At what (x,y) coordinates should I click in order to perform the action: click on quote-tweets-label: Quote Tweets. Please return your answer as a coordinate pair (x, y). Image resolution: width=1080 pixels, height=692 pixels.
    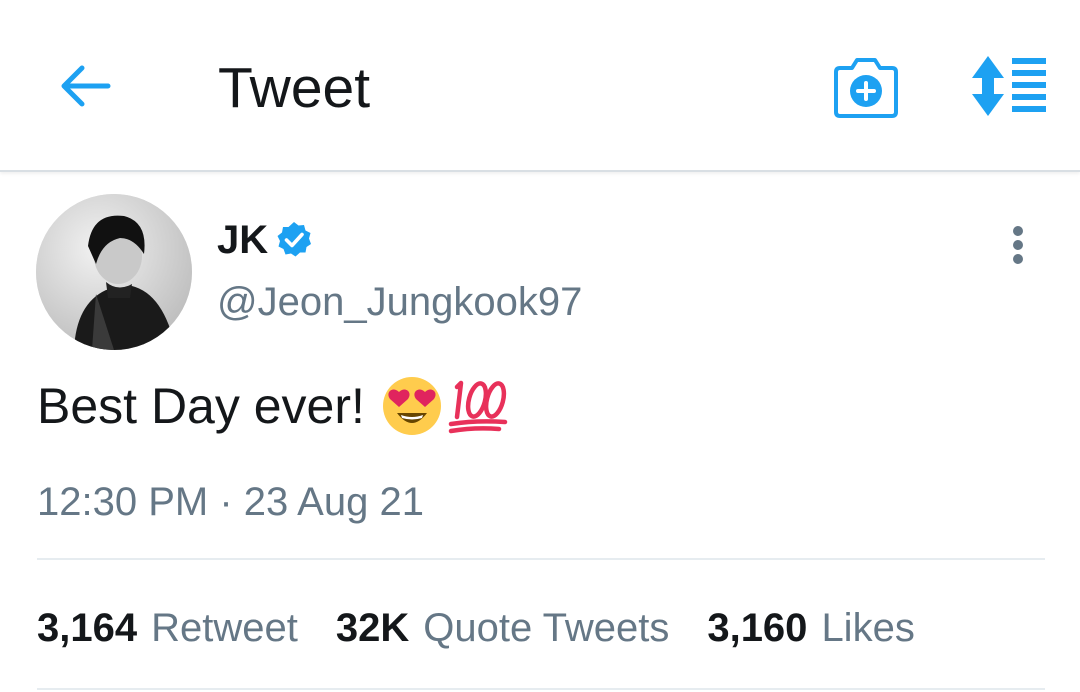
    Looking at the image, I should click on (546, 628).